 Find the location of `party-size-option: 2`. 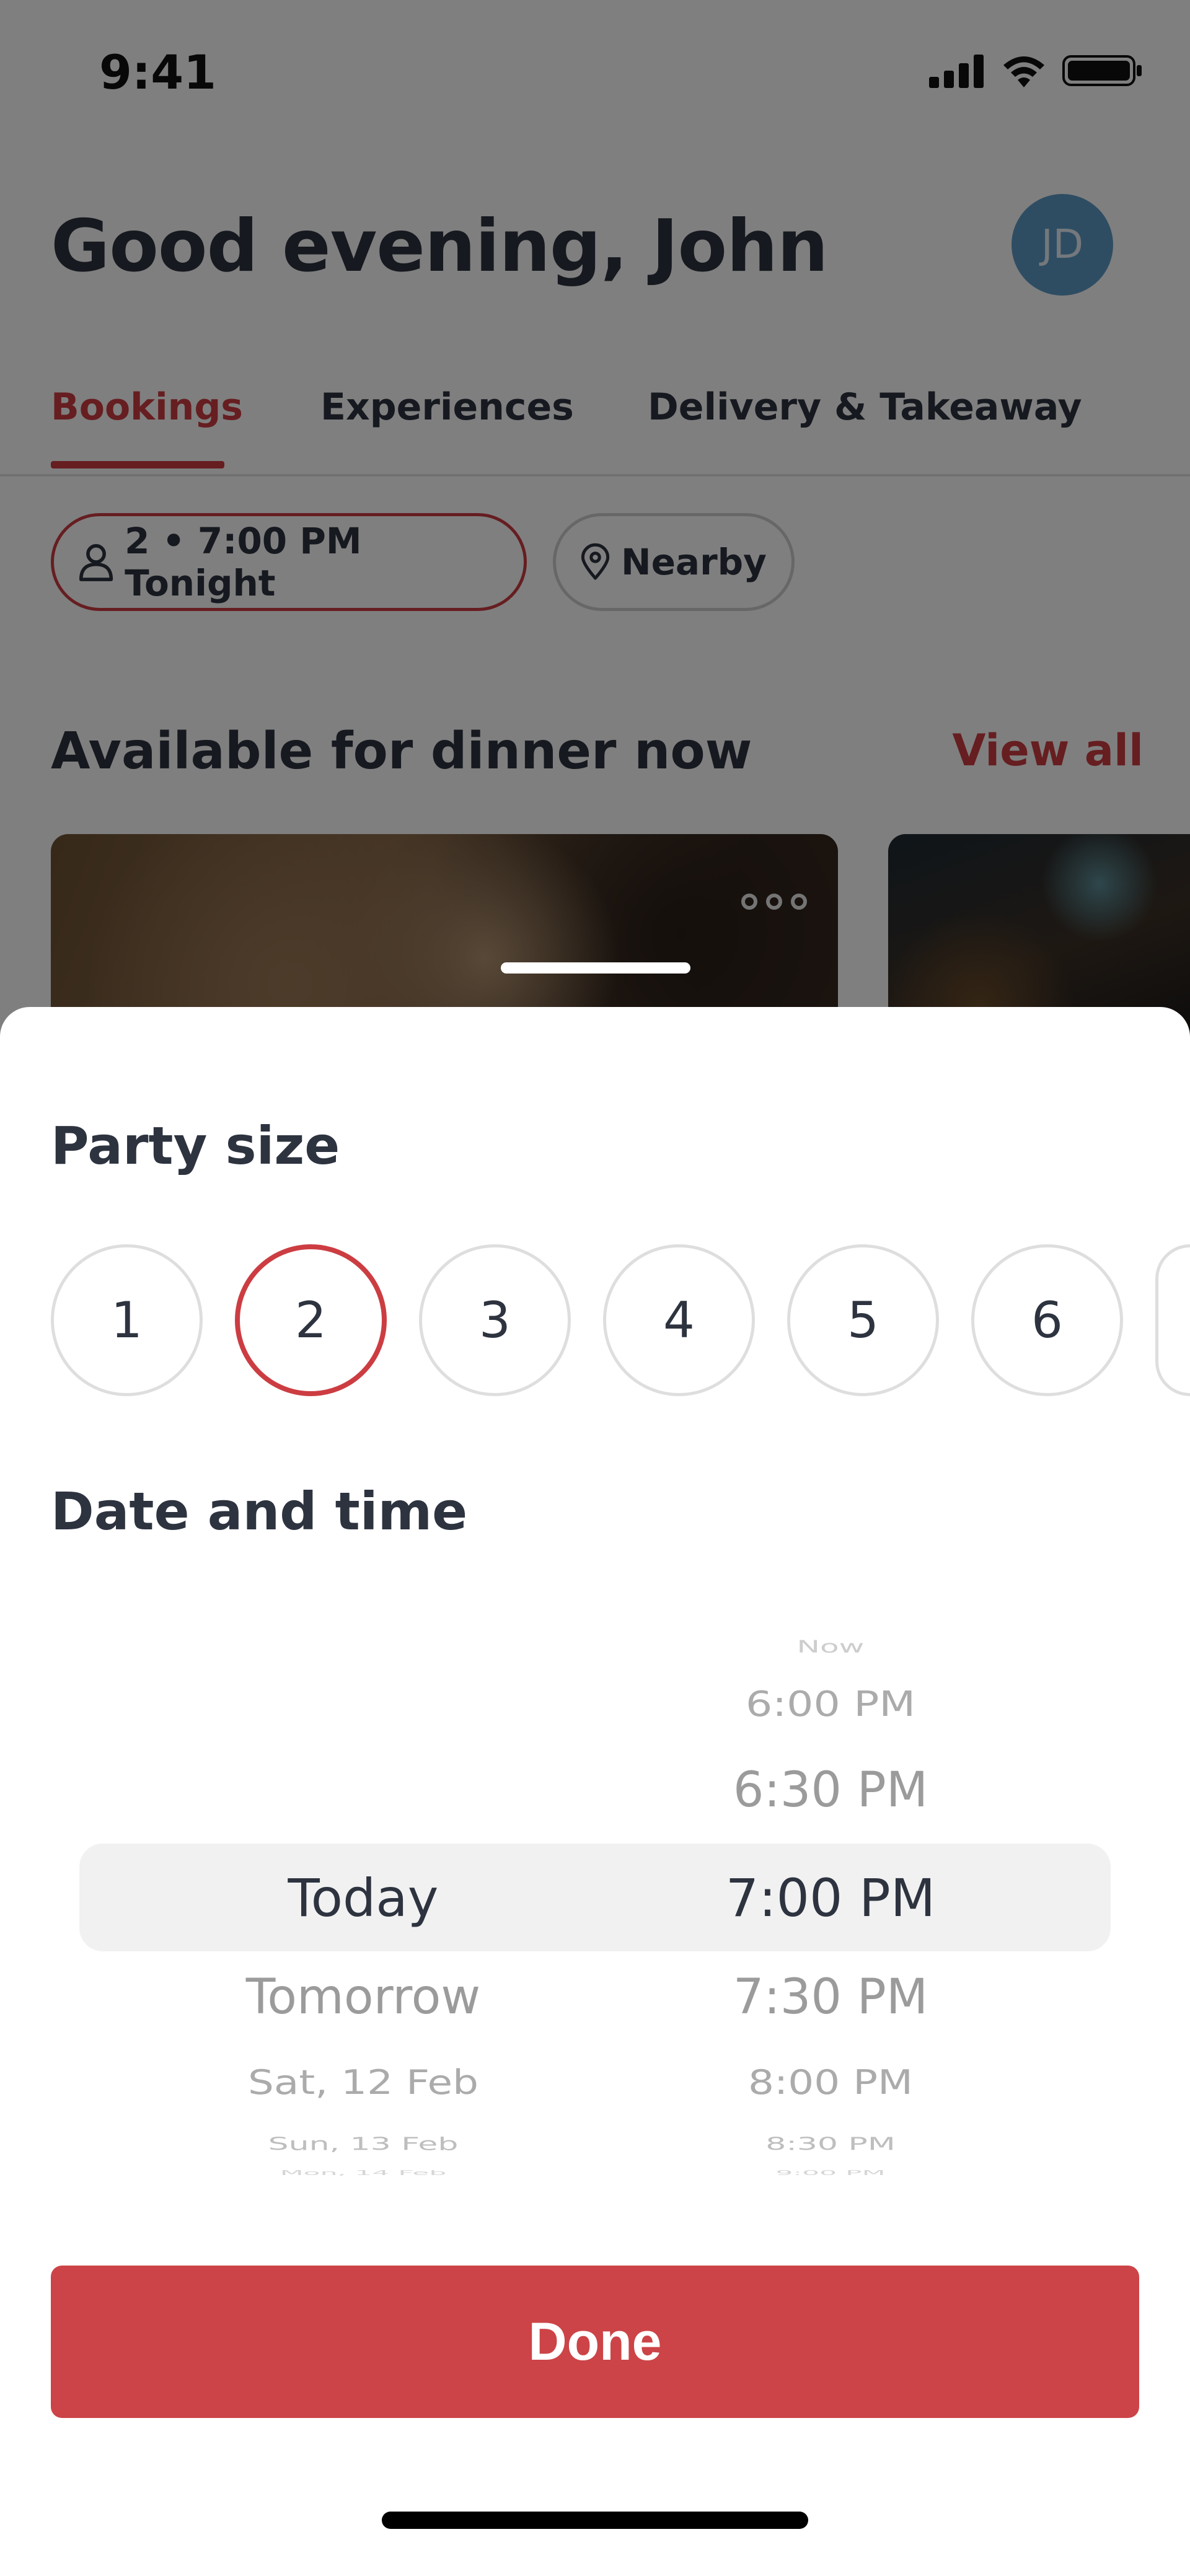

party-size-option: 2 is located at coordinates (311, 1320).